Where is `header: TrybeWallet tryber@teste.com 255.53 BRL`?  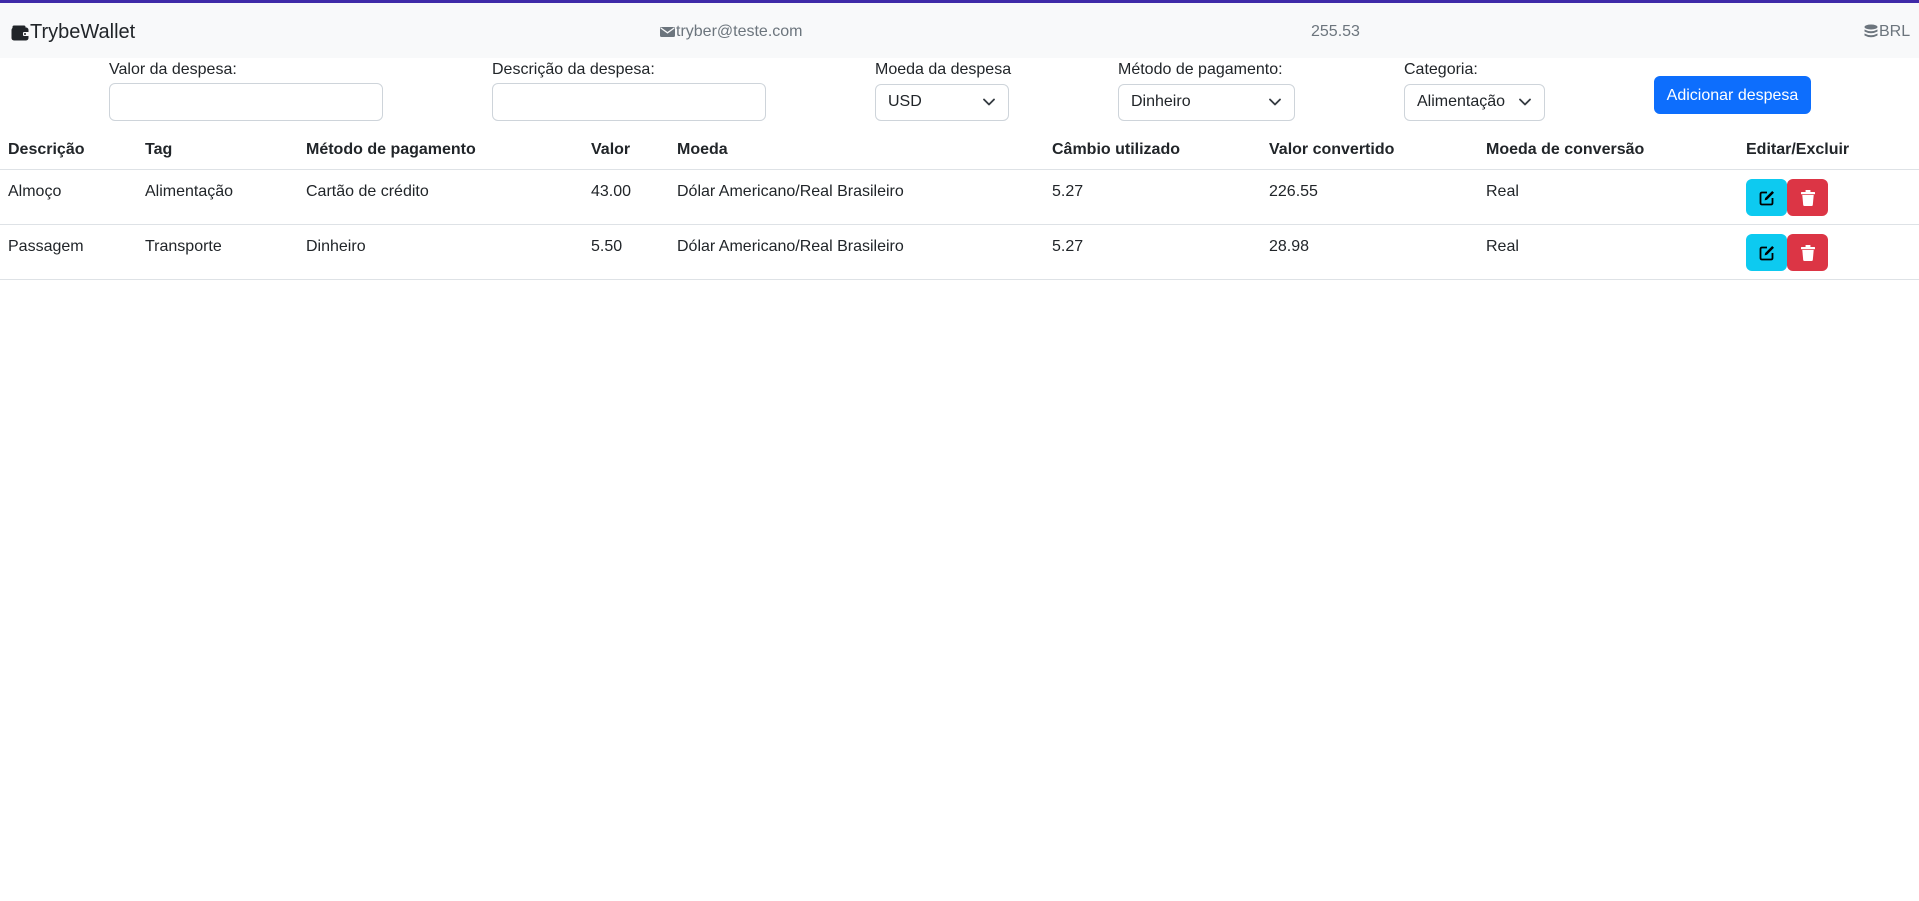 header: TrybeWallet tryber@teste.com 255.53 BRL is located at coordinates (959, 29).